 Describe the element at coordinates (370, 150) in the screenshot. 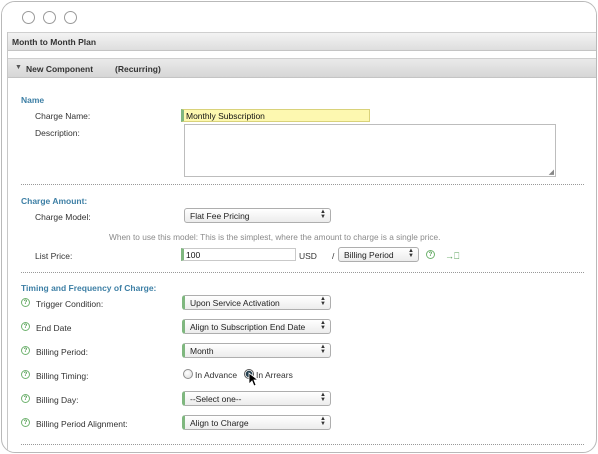

I see `description-textarea: ◢` at that location.